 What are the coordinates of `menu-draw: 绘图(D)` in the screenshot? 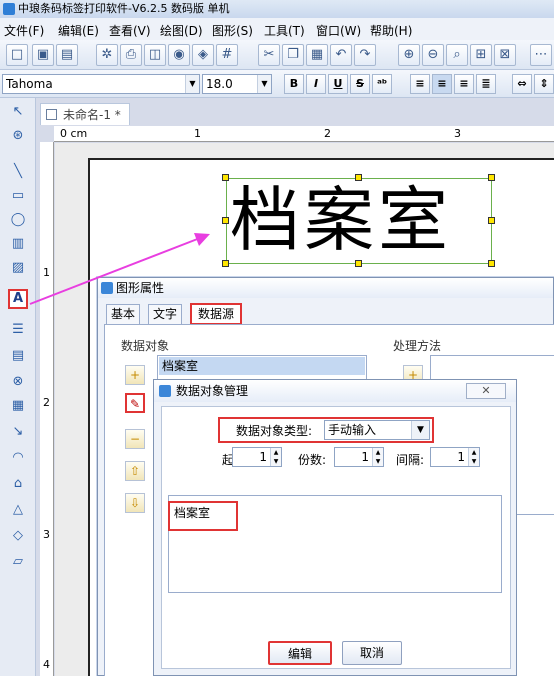 It's located at (181, 30).